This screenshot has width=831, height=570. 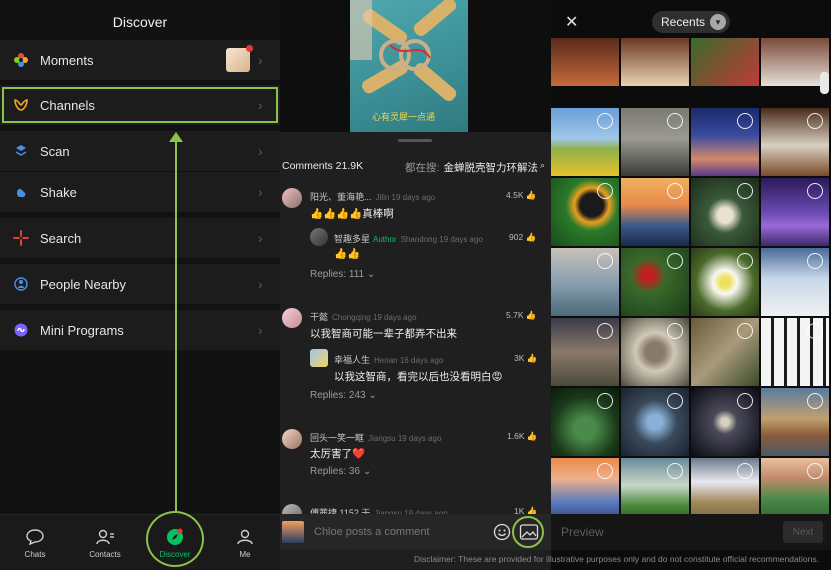 I want to click on replies-toggle: Replies: 243 ⌄, so click(x=343, y=395).